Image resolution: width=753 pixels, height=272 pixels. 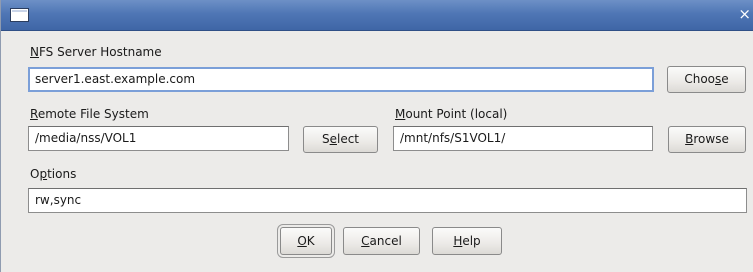 What do you see at coordinates (377, 15) in the screenshot?
I see `title-bar: ×` at bounding box center [377, 15].